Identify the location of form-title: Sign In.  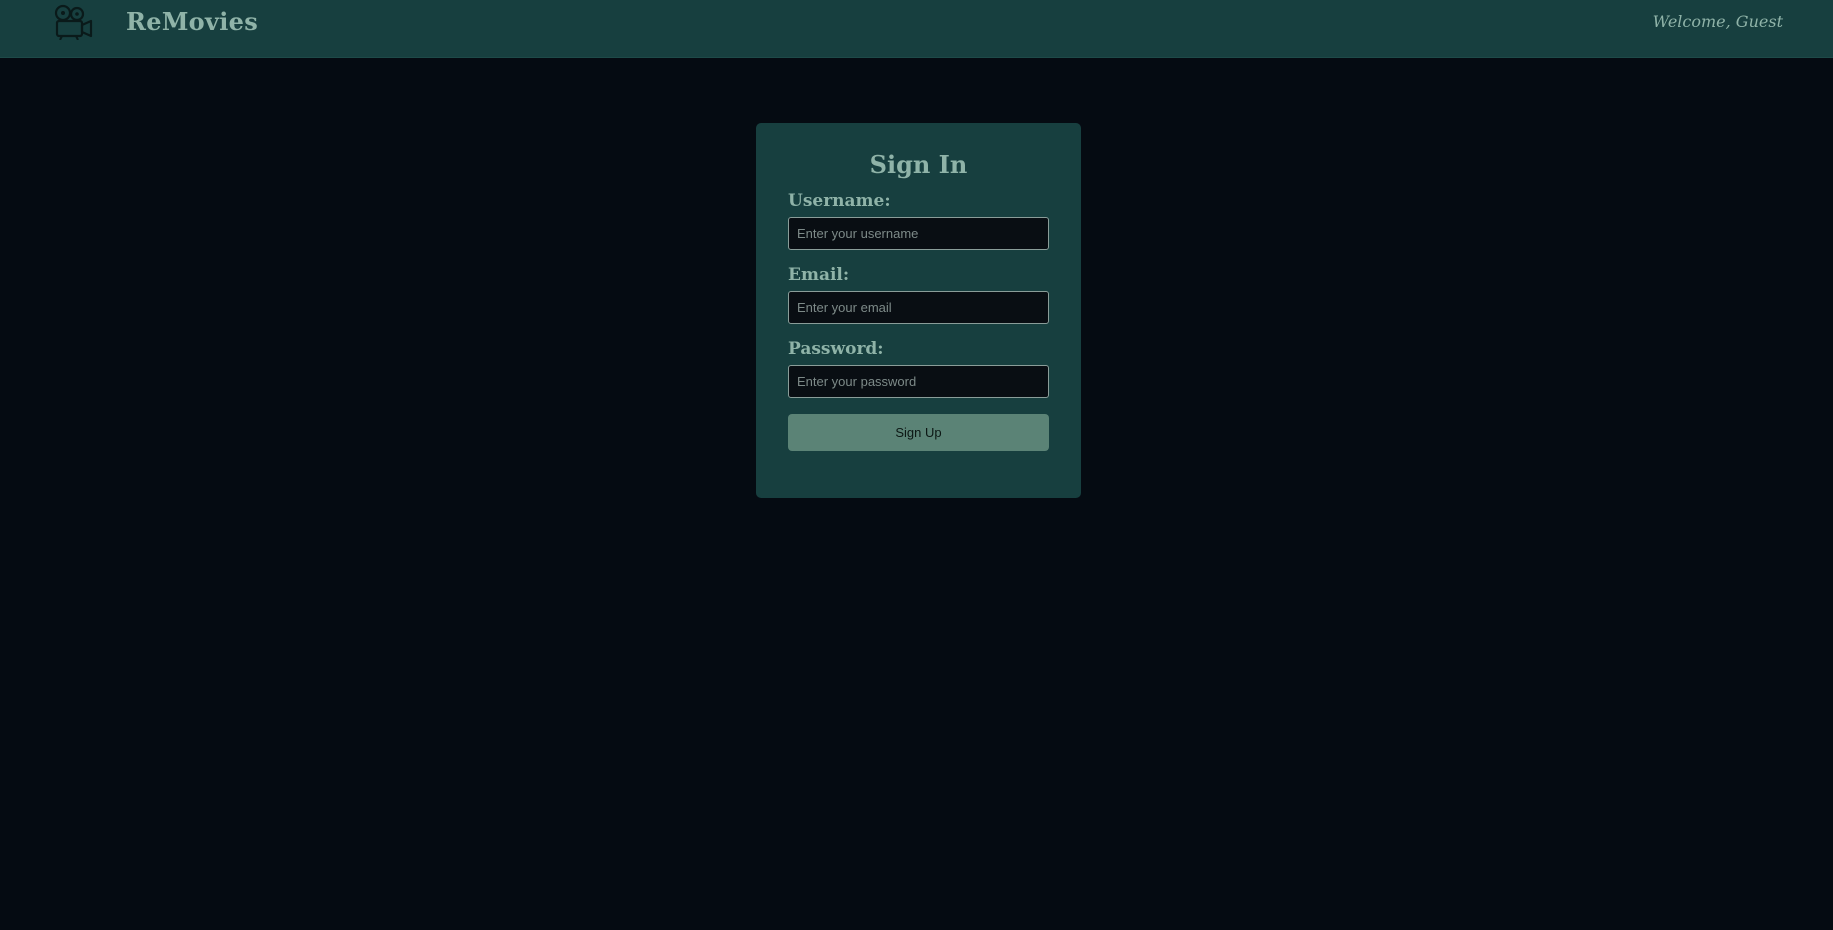
(918, 164).